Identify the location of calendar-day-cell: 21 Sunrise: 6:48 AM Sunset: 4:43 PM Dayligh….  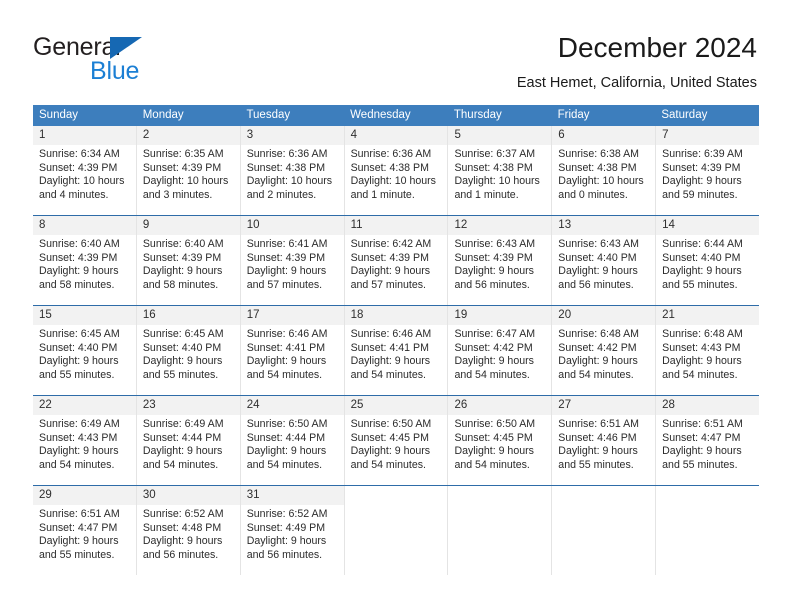
(708, 350).